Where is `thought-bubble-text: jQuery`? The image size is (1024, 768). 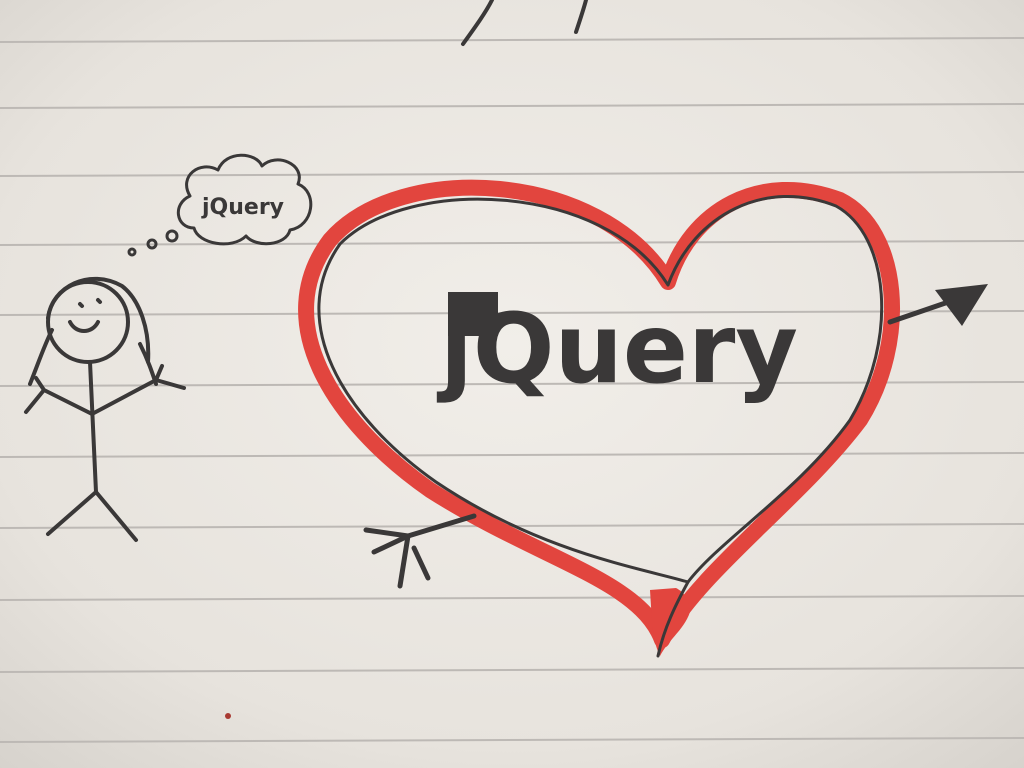 thought-bubble-text: jQuery is located at coordinates (242, 207).